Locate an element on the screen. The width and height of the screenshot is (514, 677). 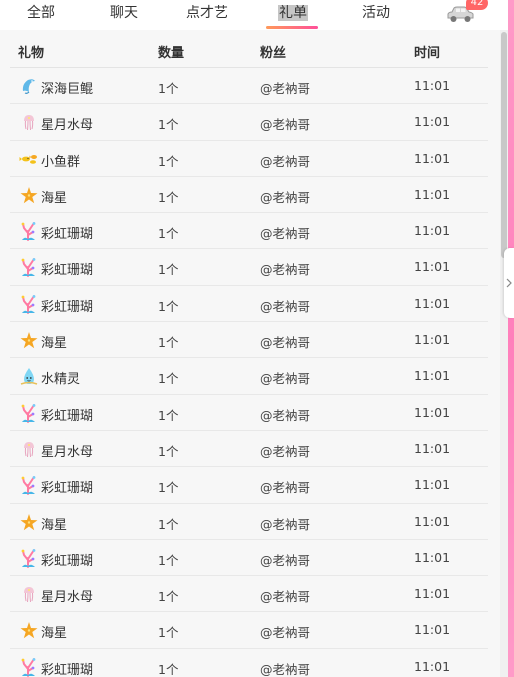
tab-all: 全部 is located at coordinates (41, 12).